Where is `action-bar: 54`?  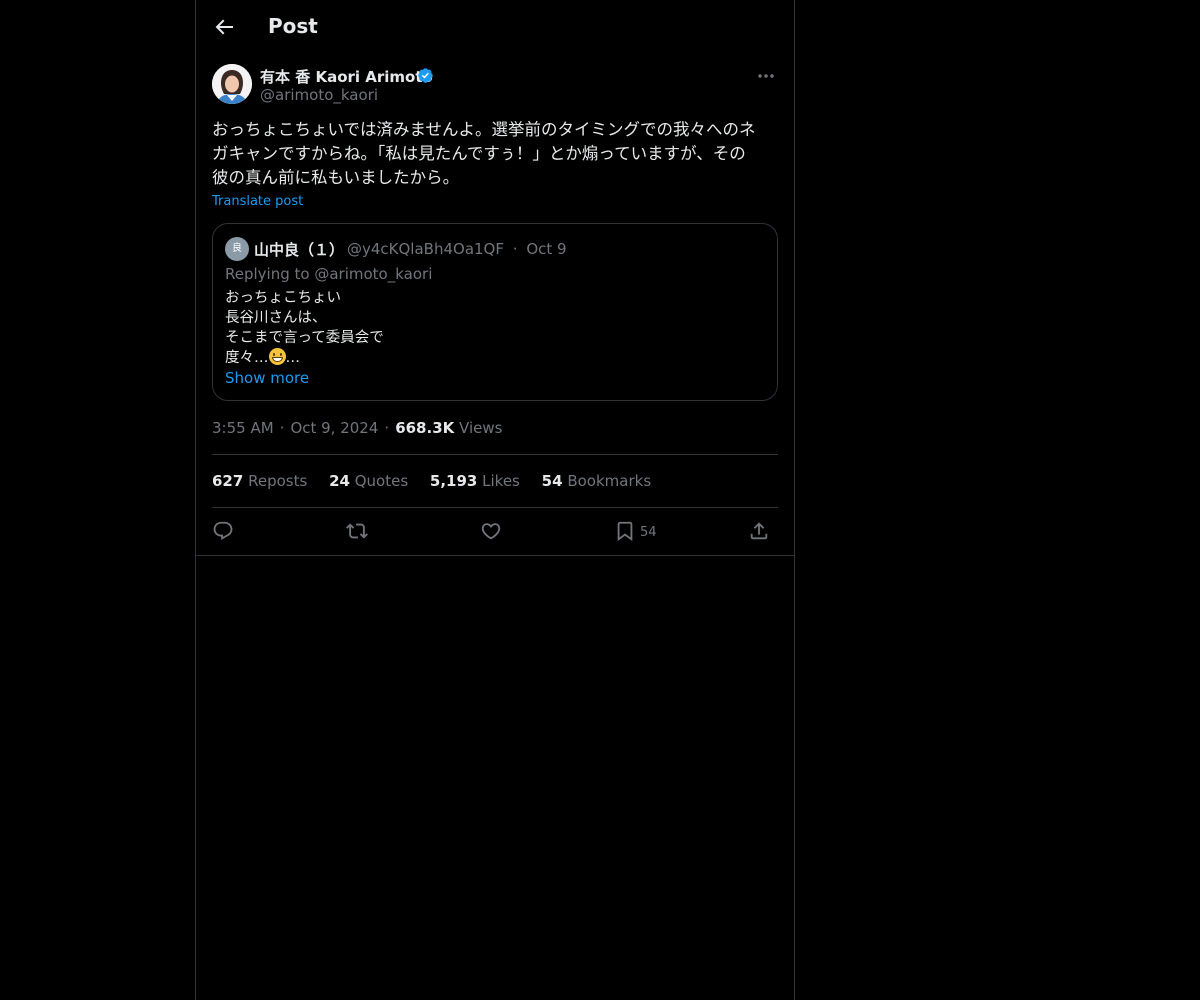 action-bar: 54 is located at coordinates (495, 532).